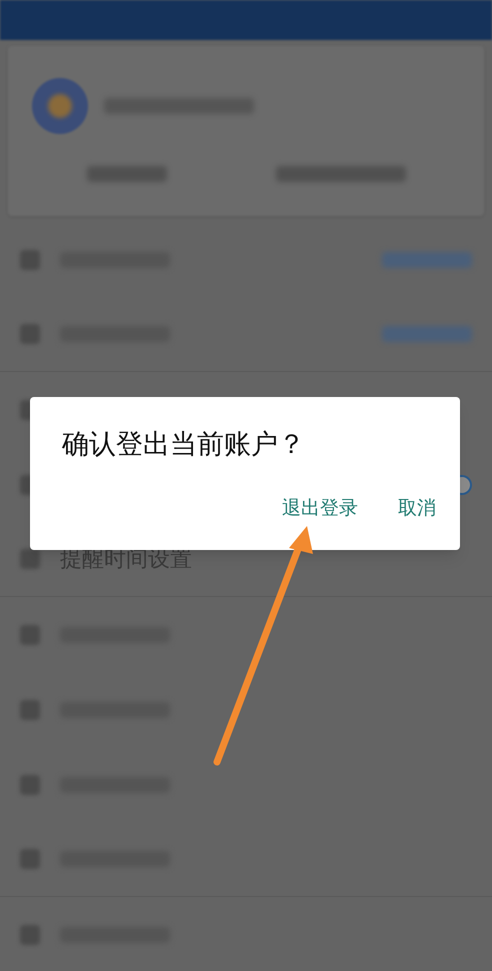 This screenshot has height=971, width=492. Describe the element at coordinates (417, 508) in the screenshot. I see `dialog-button: 取消` at that location.